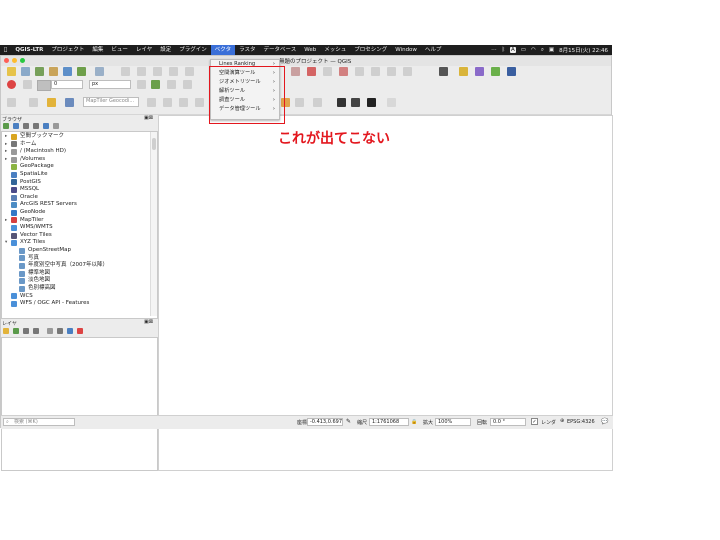 The image size is (720, 540). What do you see at coordinates (157, 71) in the screenshot?
I see `paste-icon` at bounding box center [157, 71].